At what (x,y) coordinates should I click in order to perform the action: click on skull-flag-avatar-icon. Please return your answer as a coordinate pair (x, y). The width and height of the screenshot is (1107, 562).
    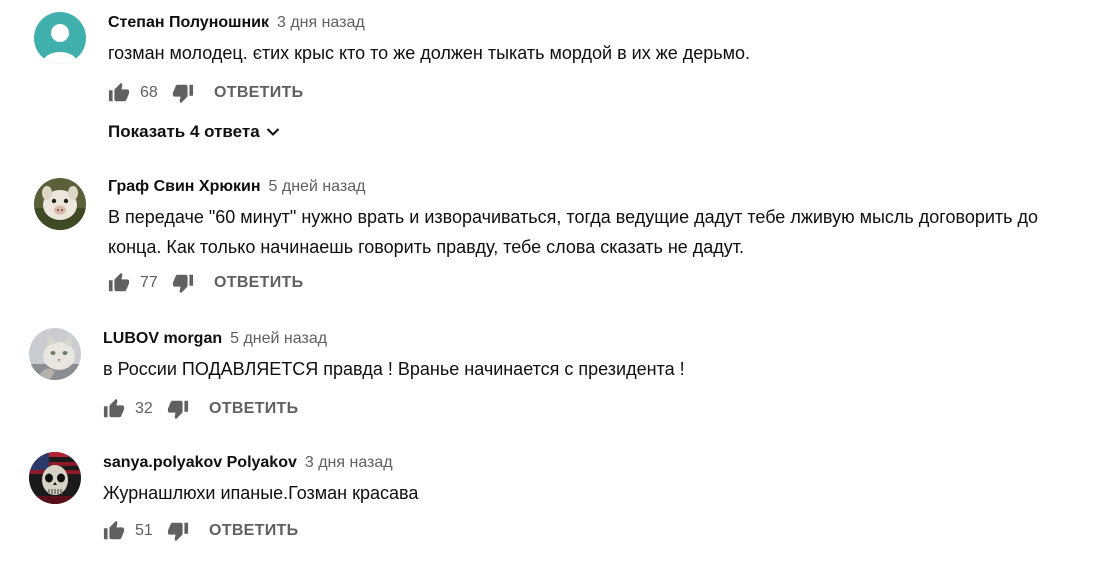
    Looking at the image, I should click on (55, 478).